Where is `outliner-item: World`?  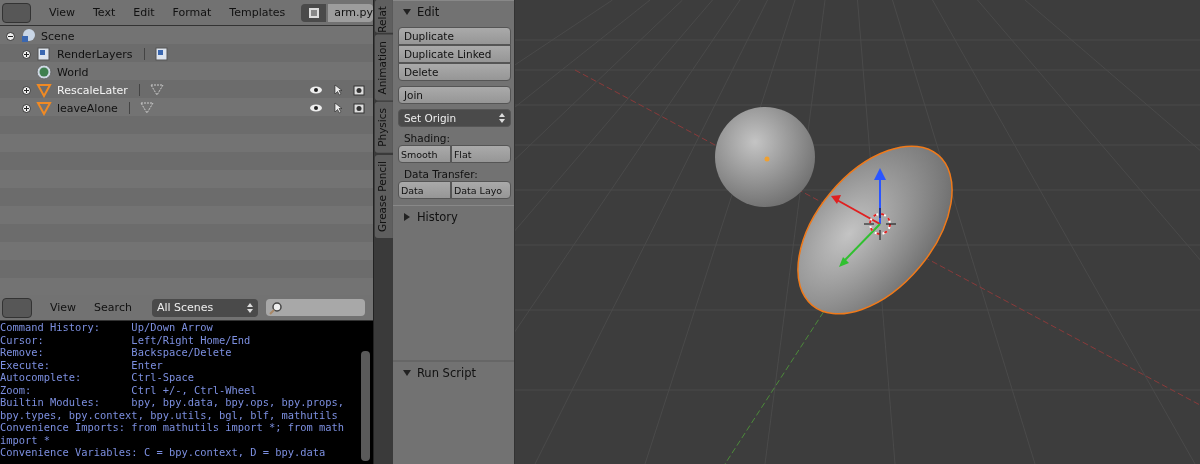 outliner-item: World is located at coordinates (73, 72).